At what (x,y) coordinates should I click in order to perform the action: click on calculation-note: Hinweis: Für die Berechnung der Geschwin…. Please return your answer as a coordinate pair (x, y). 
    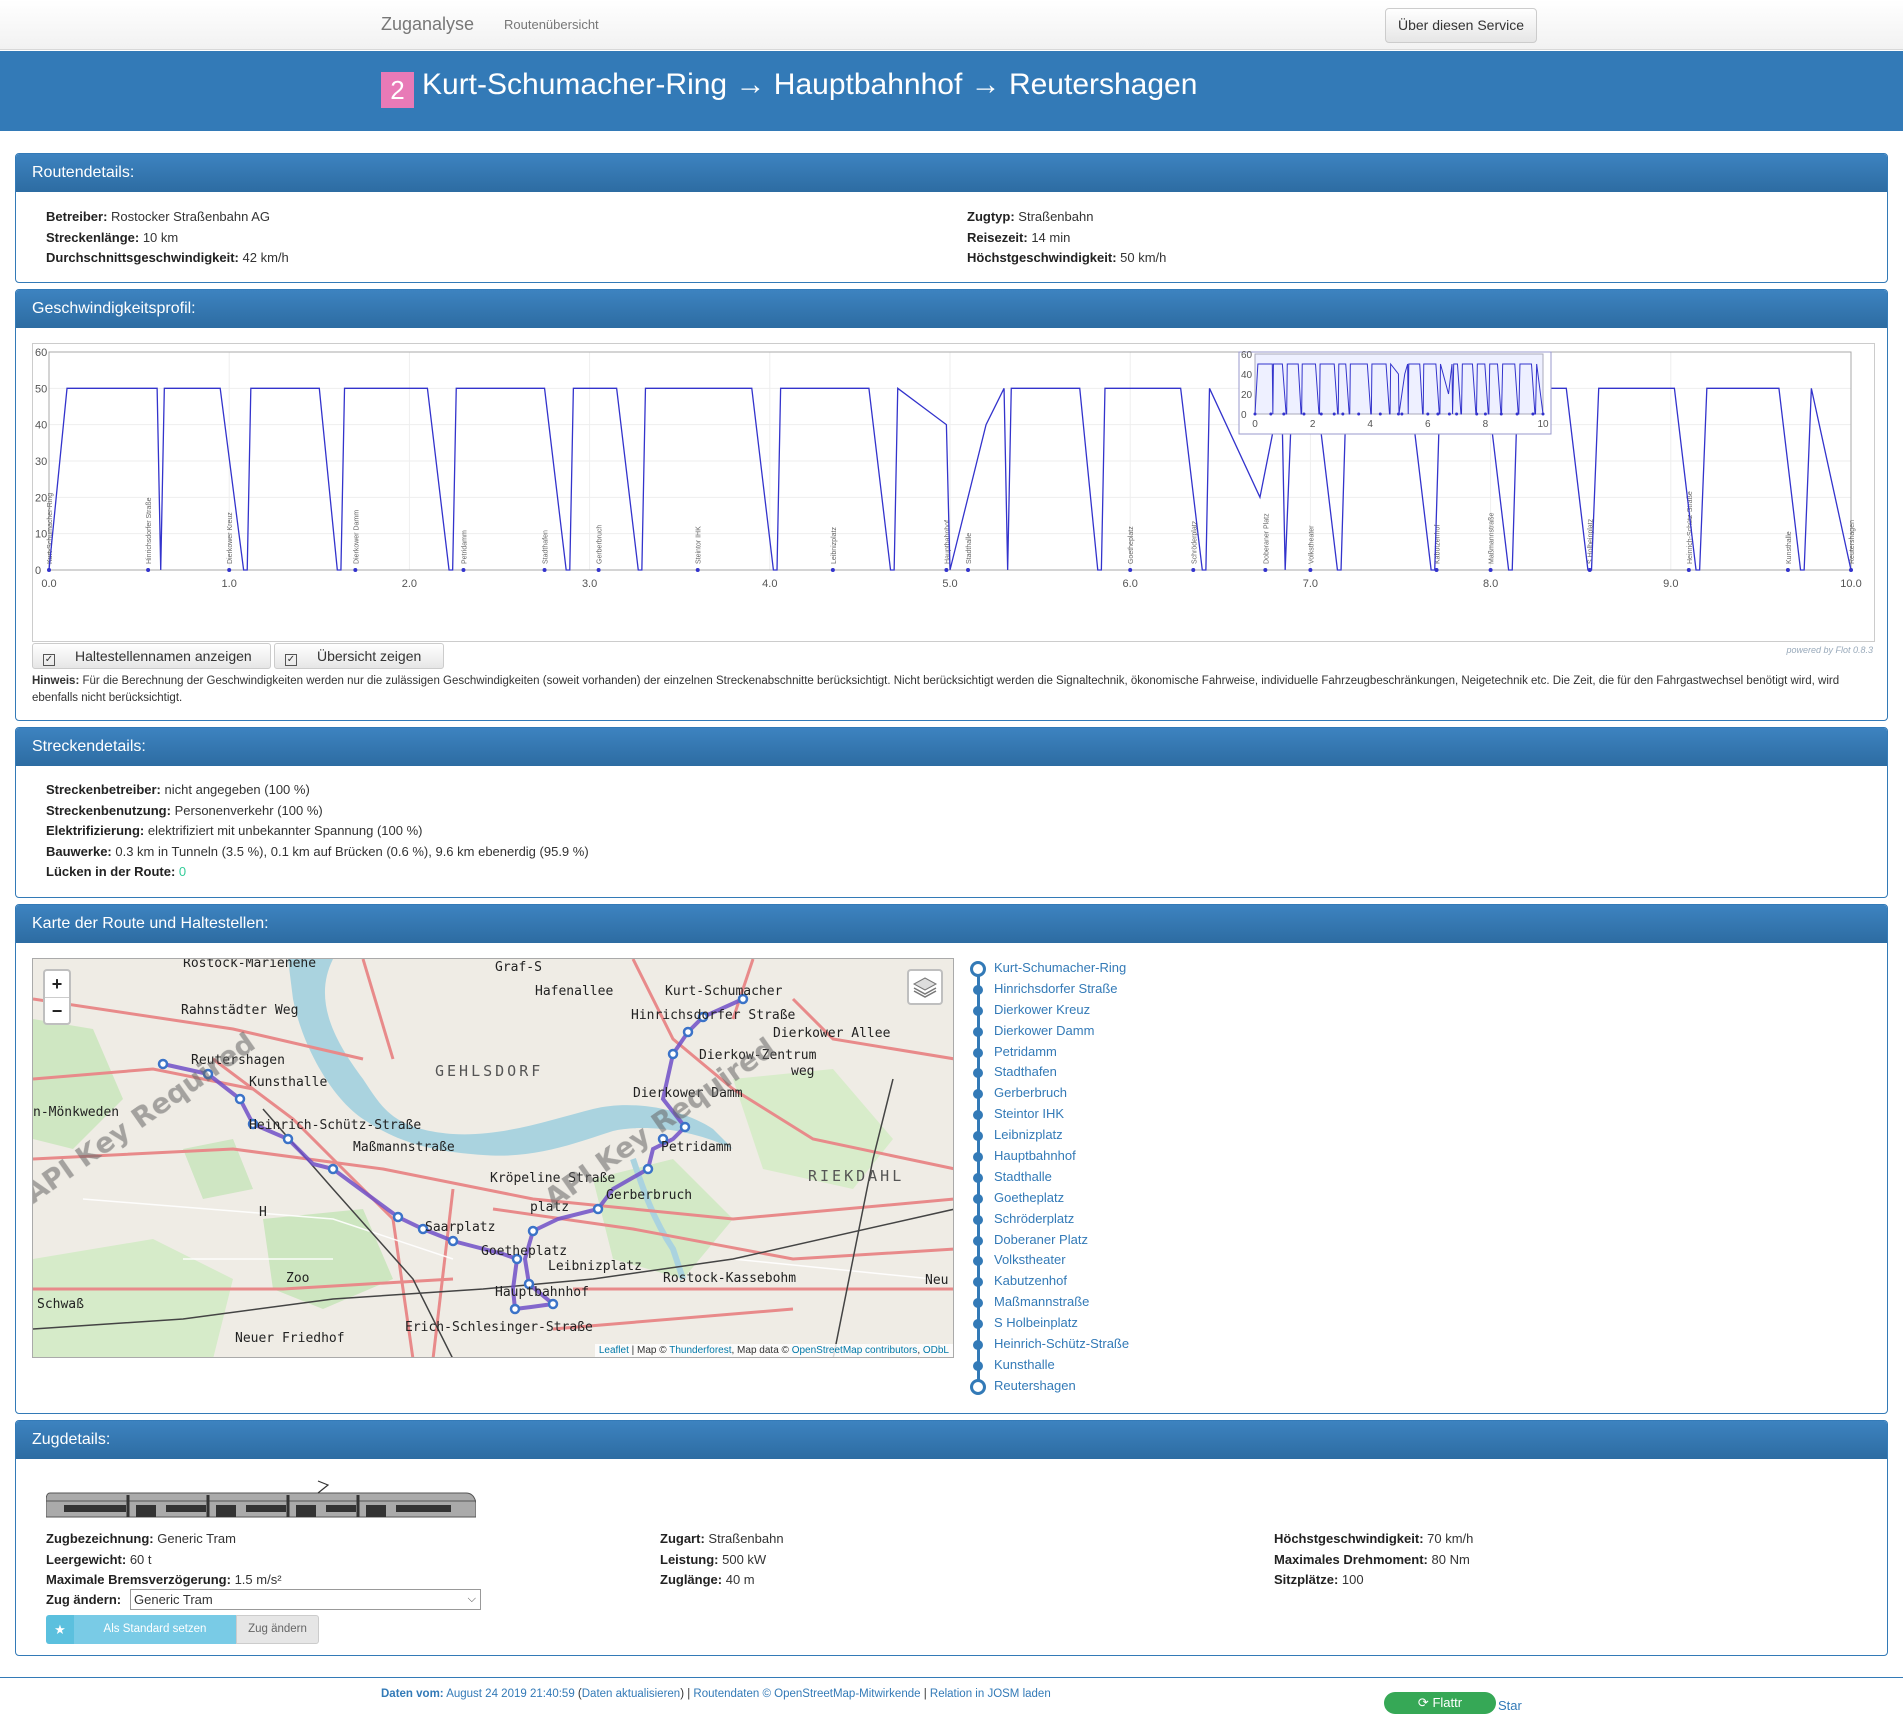
    Looking at the image, I should click on (936, 689).